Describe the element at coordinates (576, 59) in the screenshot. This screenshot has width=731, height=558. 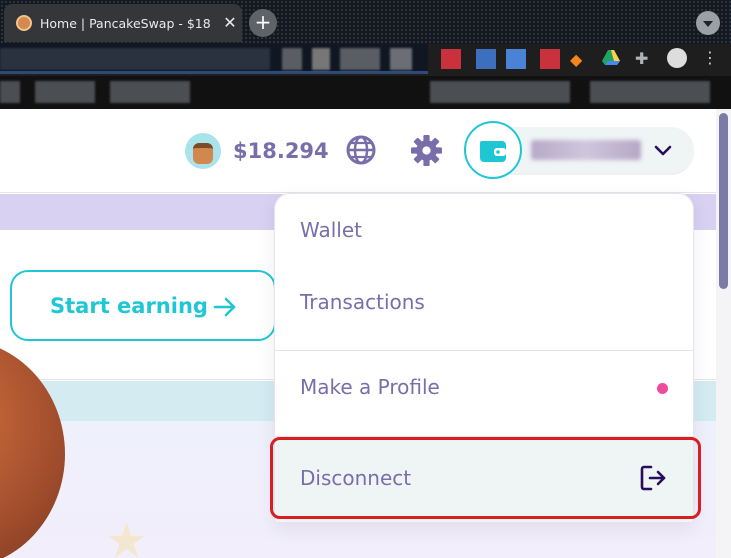
I see `metamask-fox-icon: ◆` at that location.